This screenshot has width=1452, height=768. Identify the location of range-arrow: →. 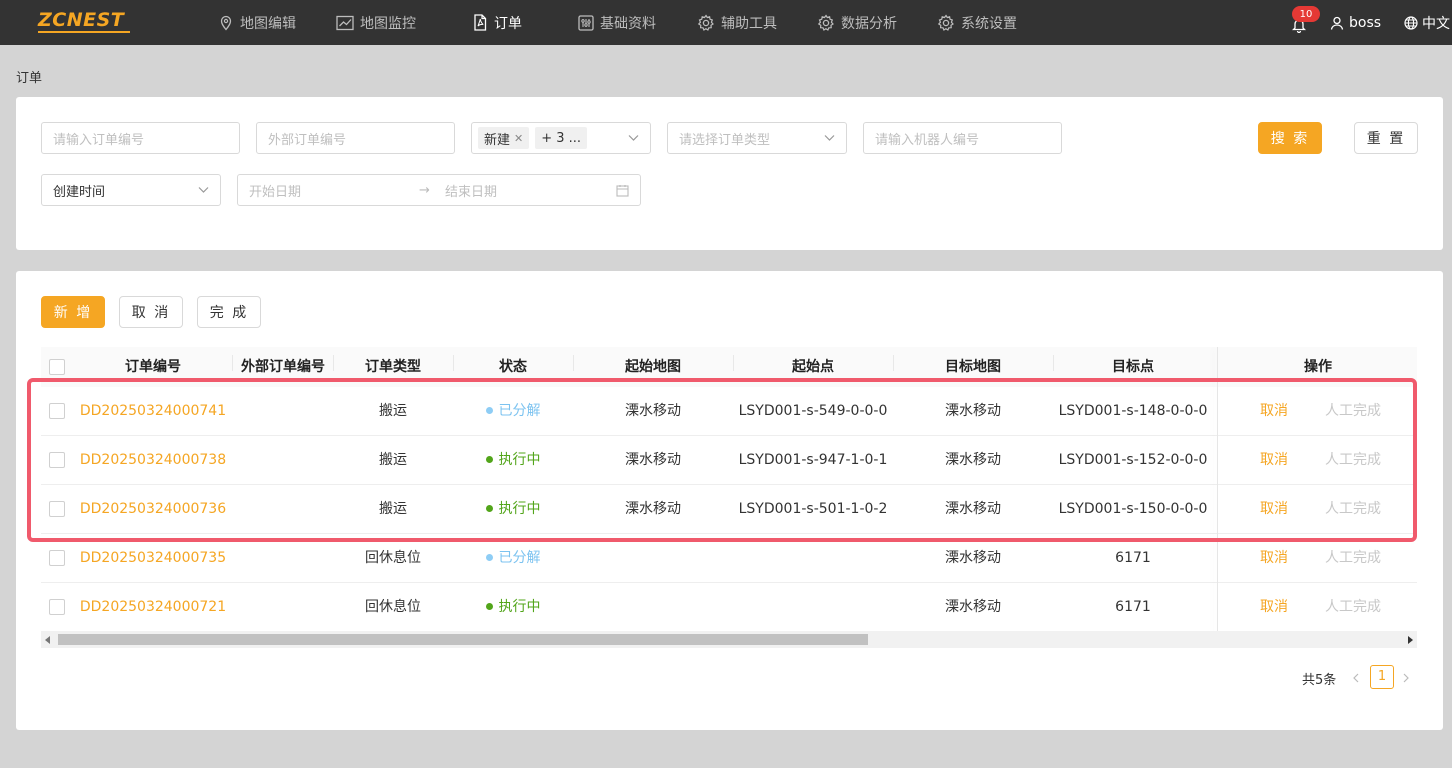
(424, 190).